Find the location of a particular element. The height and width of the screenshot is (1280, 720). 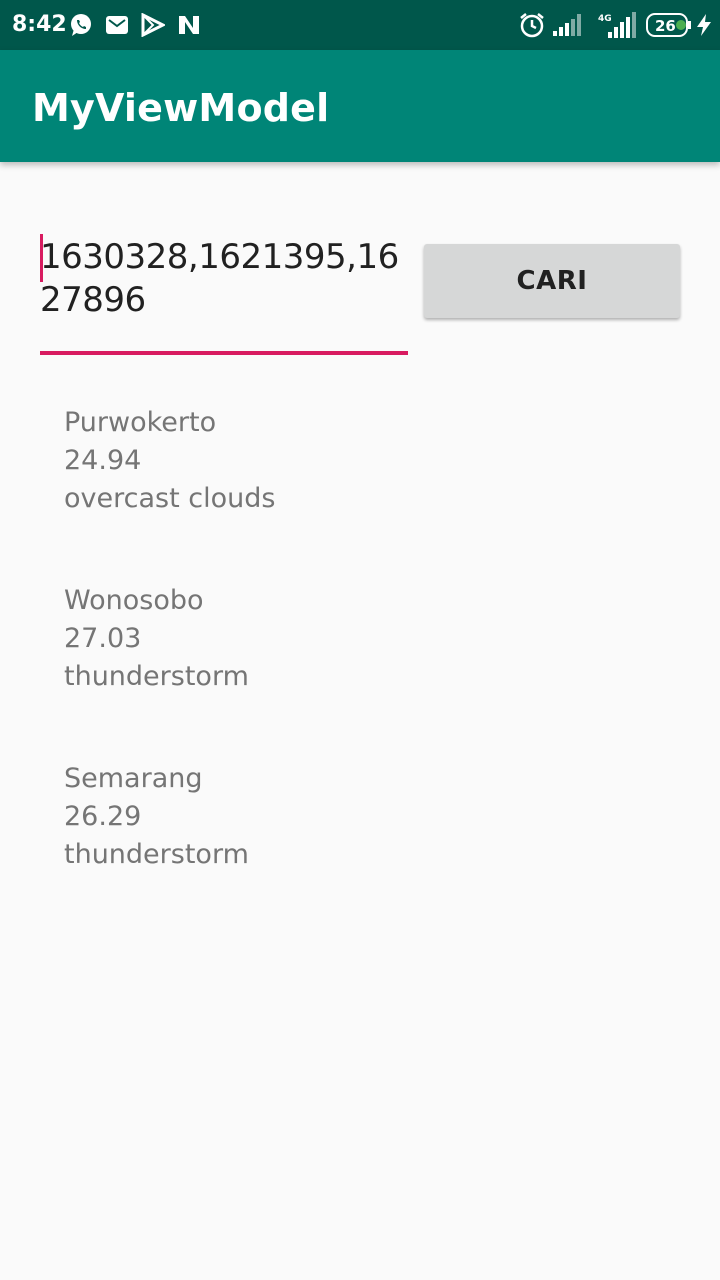

status-bar: 8:42 4G 26 is located at coordinates (360, 25).